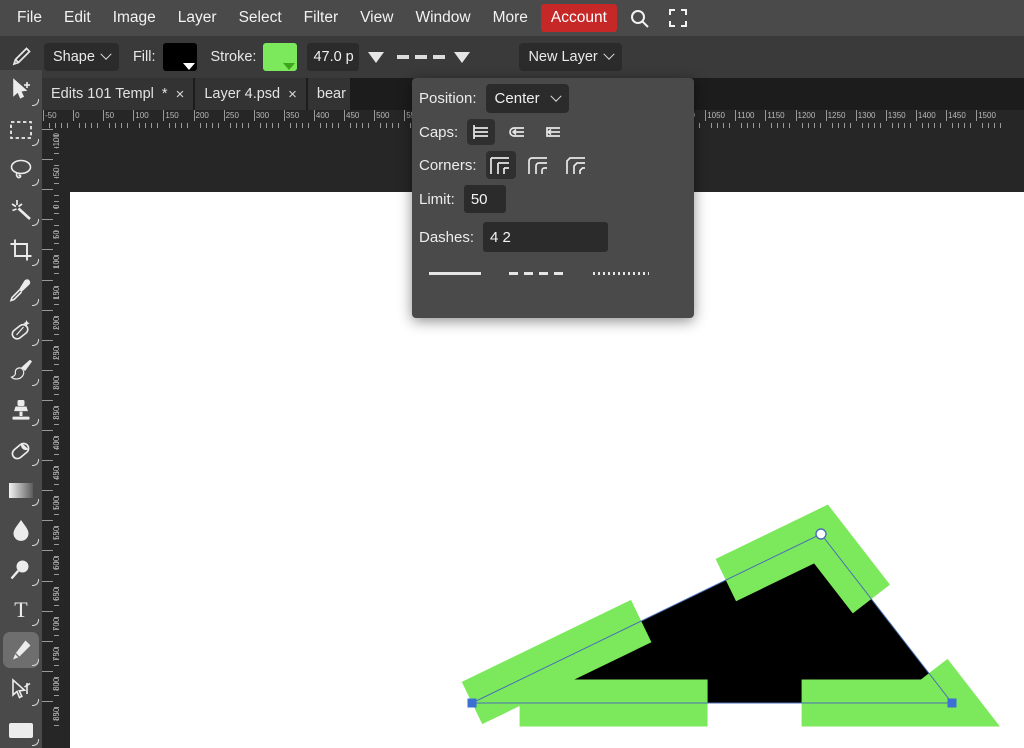  Describe the element at coordinates (442, 18) in the screenshot. I see `menu-item-window: Window` at that location.